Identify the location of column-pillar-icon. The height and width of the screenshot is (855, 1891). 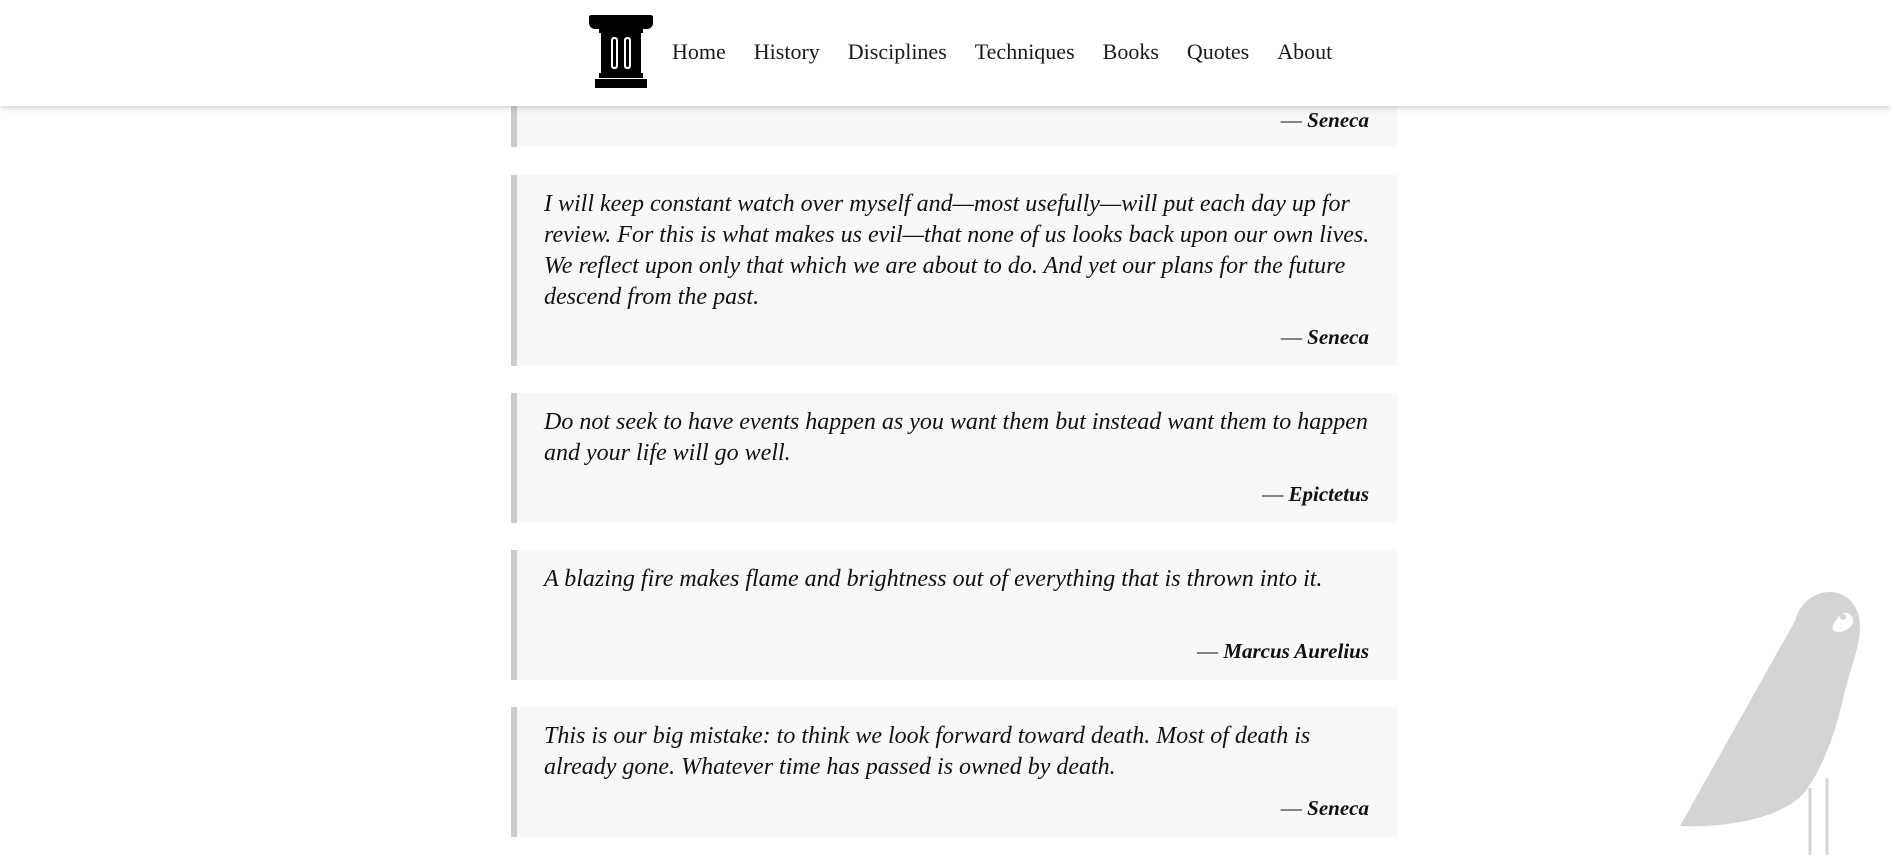
(621, 51).